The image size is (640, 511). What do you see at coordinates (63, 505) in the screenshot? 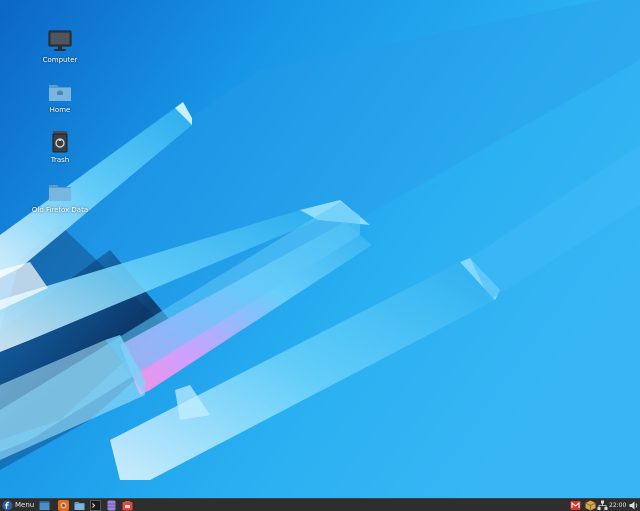
I see `firefox-icon` at bounding box center [63, 505].